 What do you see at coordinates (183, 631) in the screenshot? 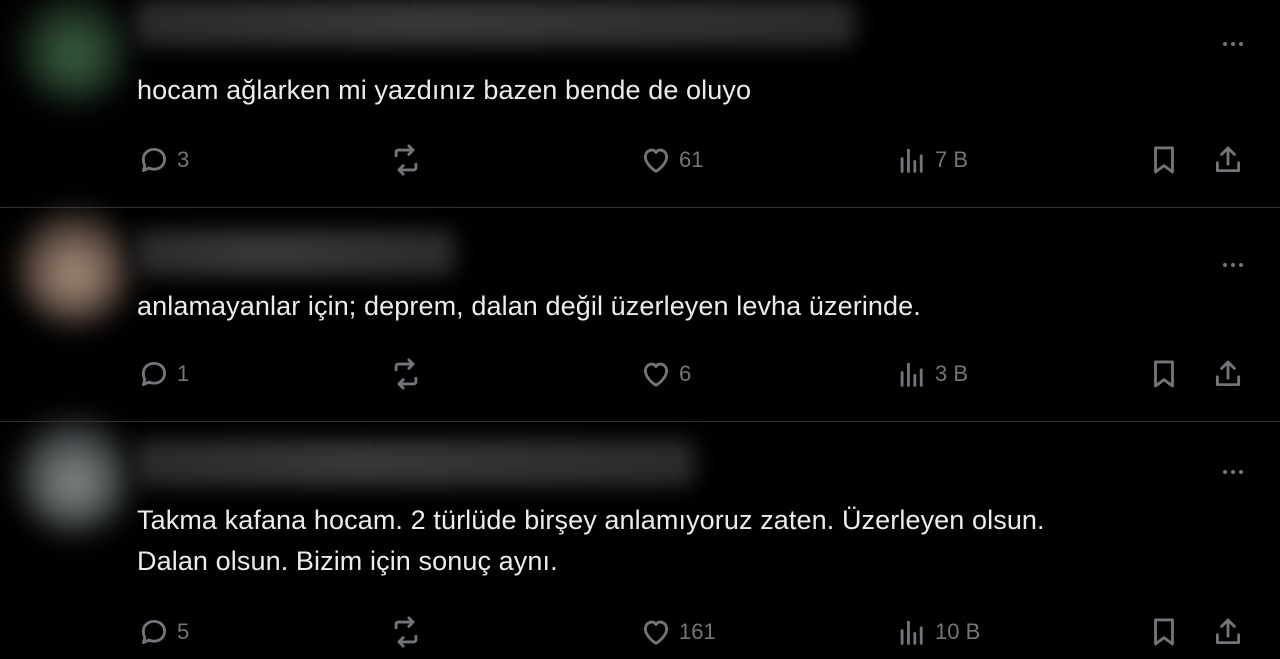
I see `reply-count: 5` at bounding box center [183, 631].